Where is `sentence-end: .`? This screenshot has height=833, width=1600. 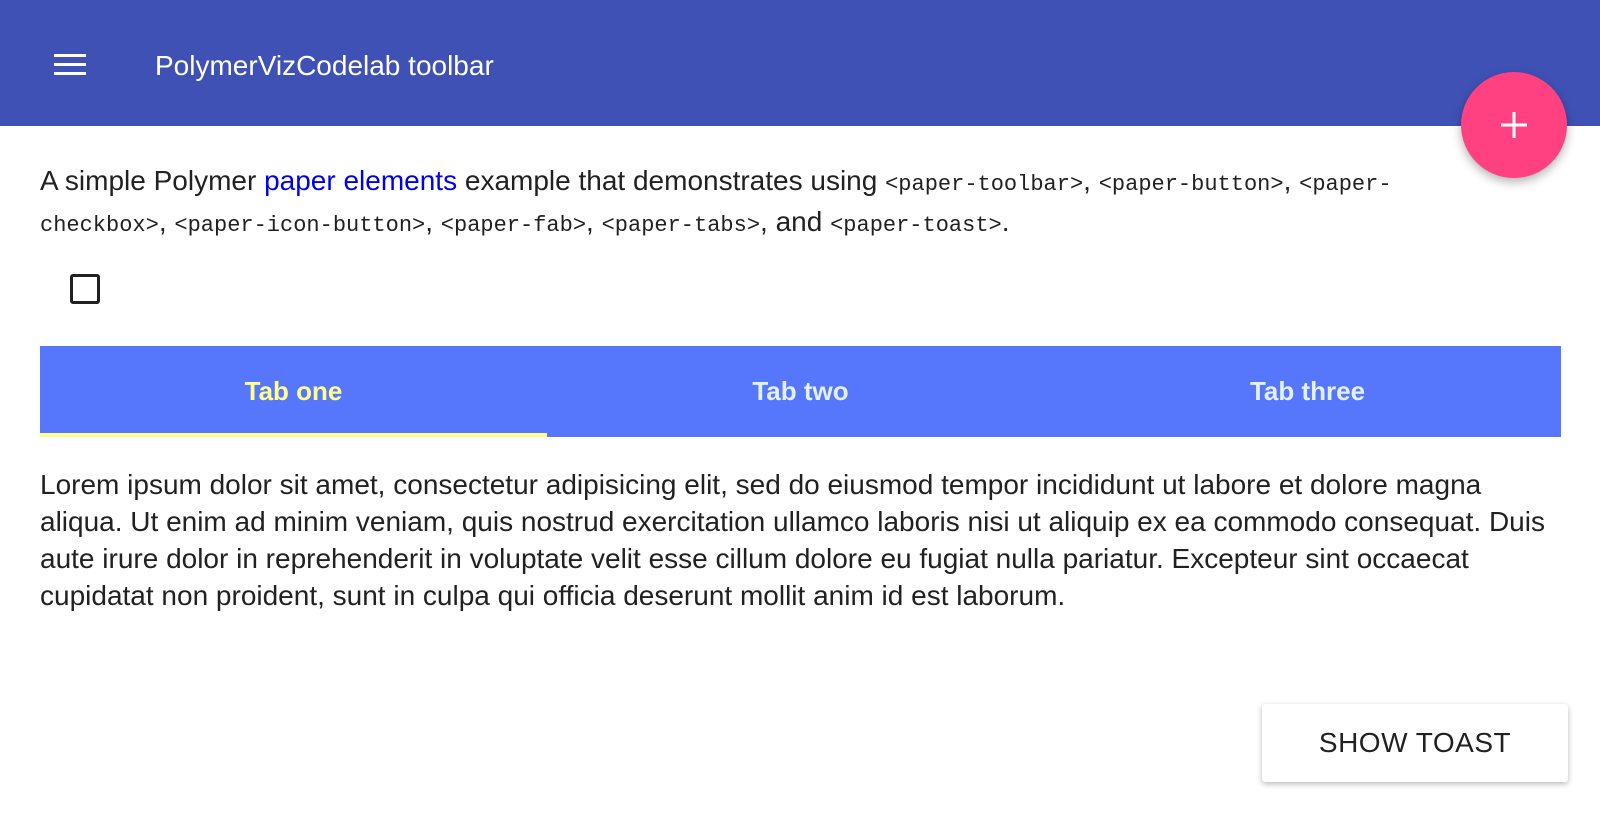 sentence-end: . is located at coordinates (1005, 221).